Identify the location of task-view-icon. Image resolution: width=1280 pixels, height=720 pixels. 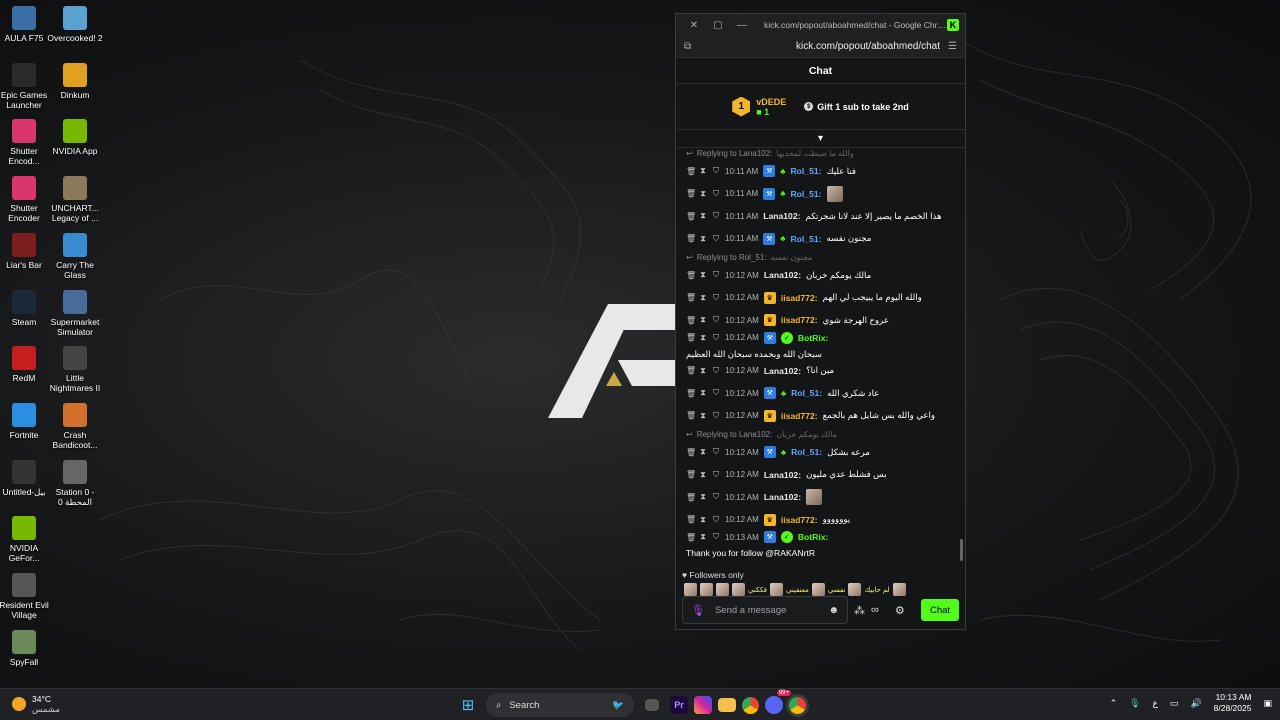
(652, 705).